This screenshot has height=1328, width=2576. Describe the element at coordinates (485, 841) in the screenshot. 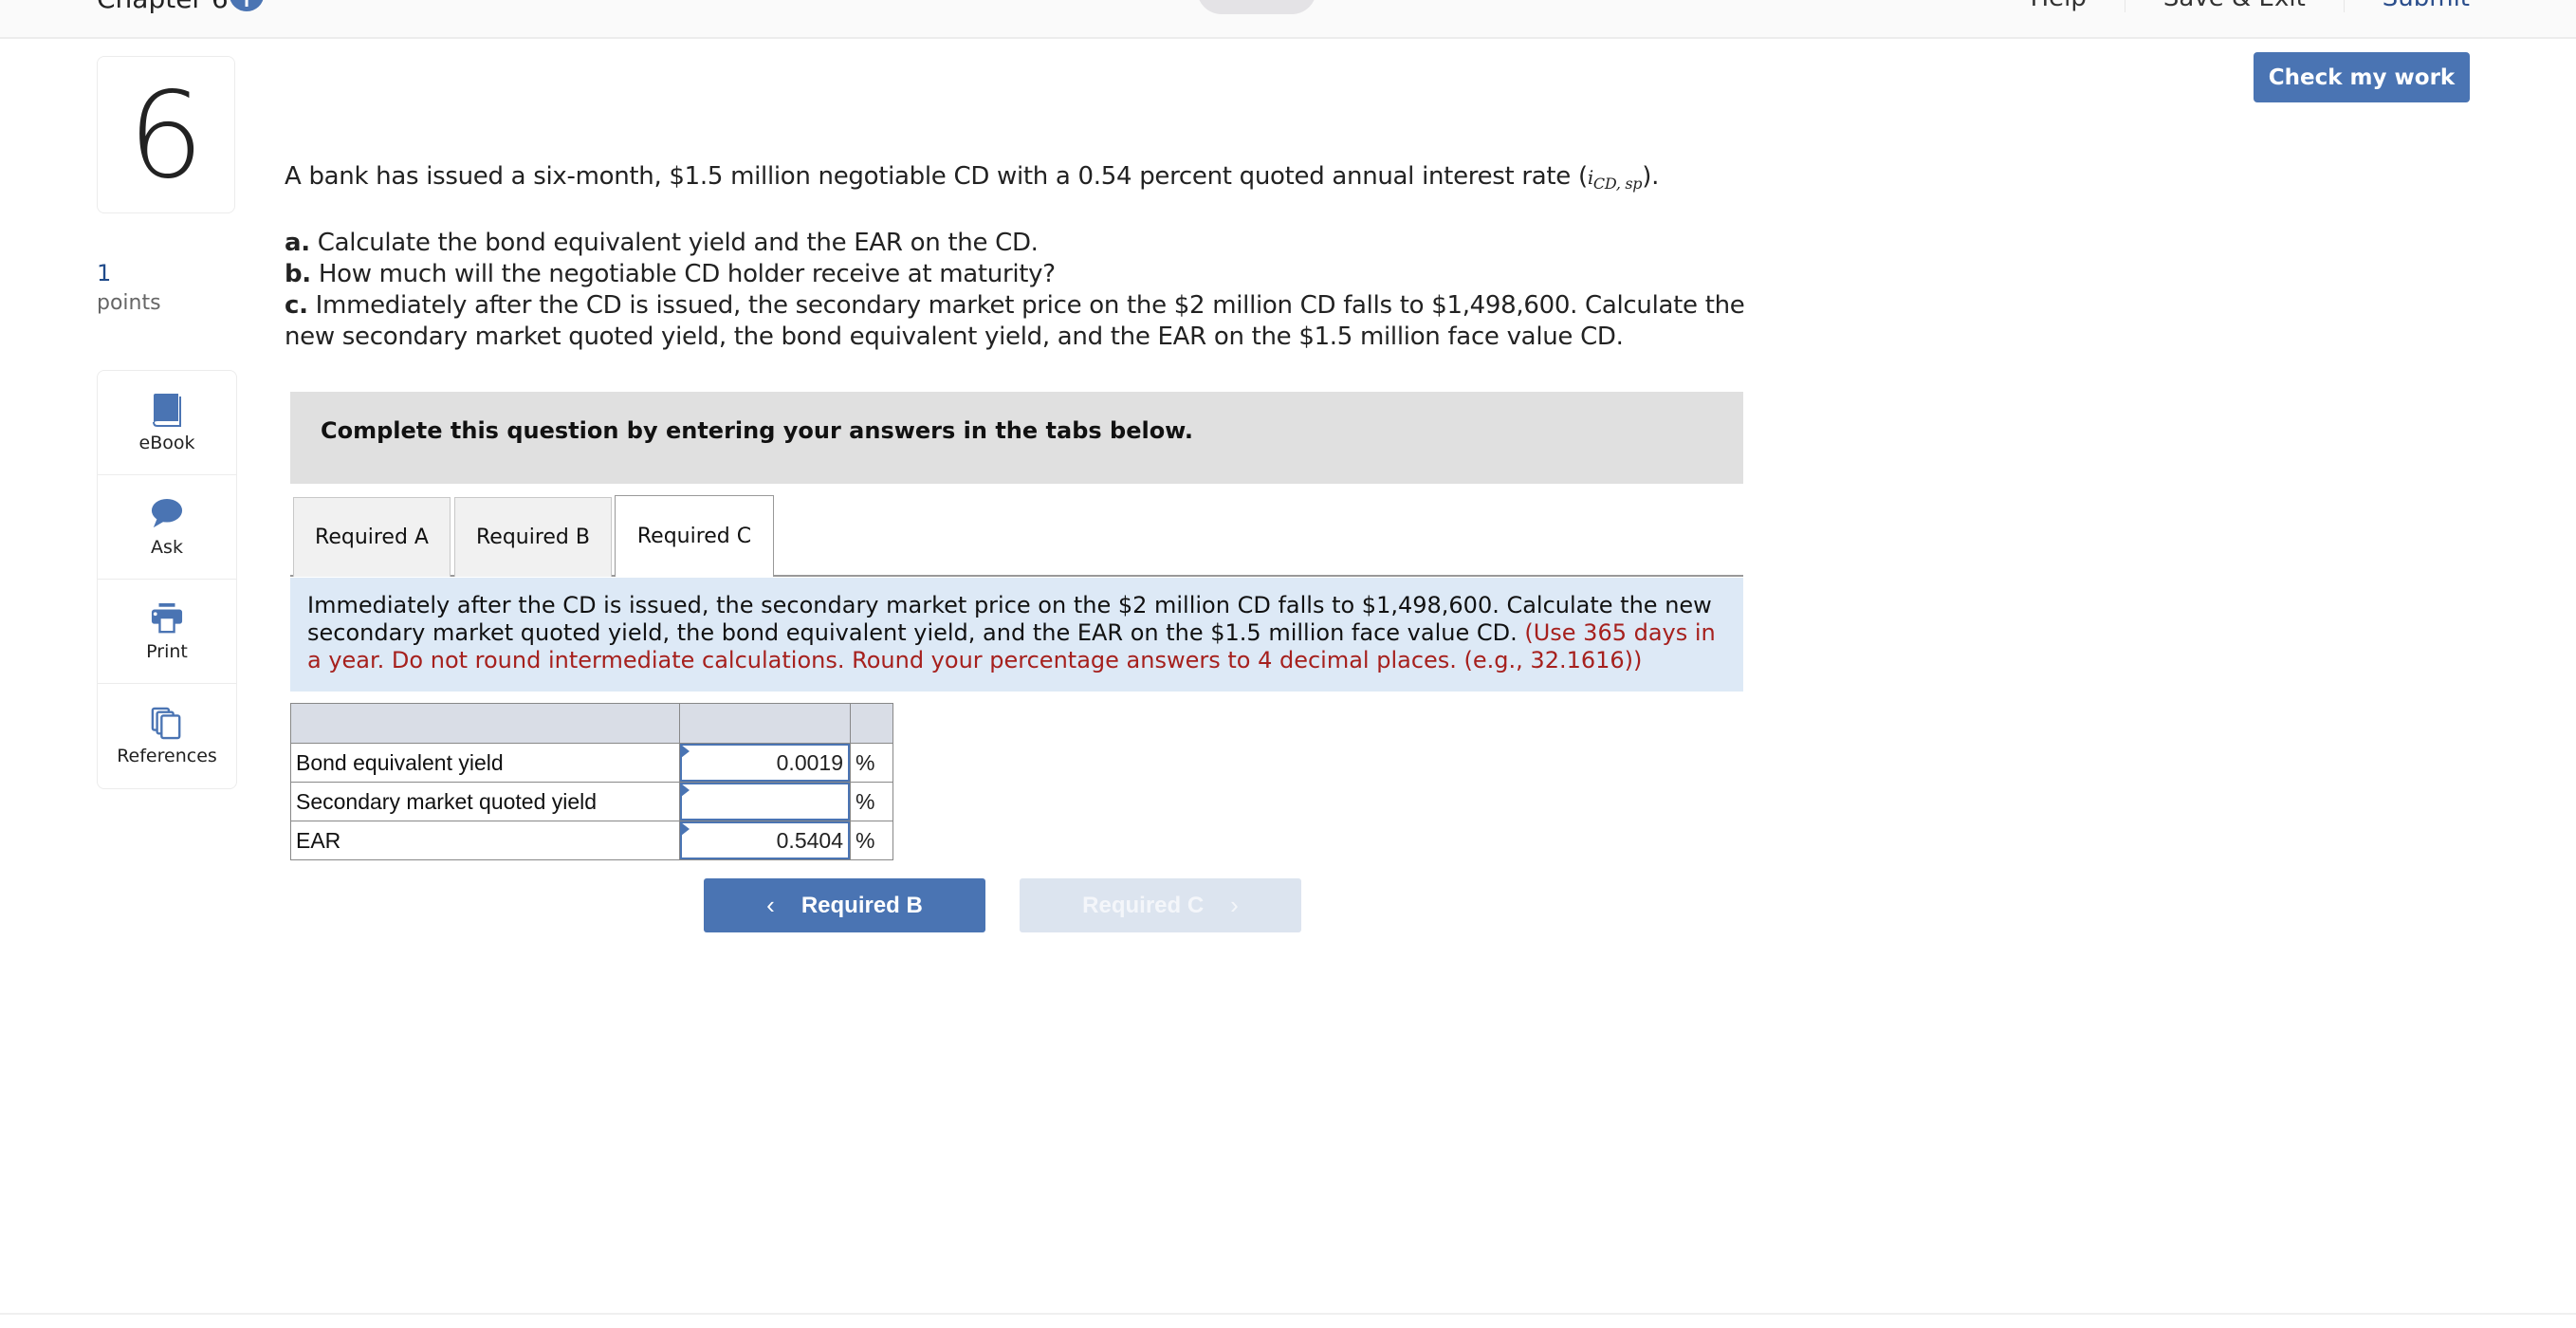

I see `row-label: EAR` at that location.